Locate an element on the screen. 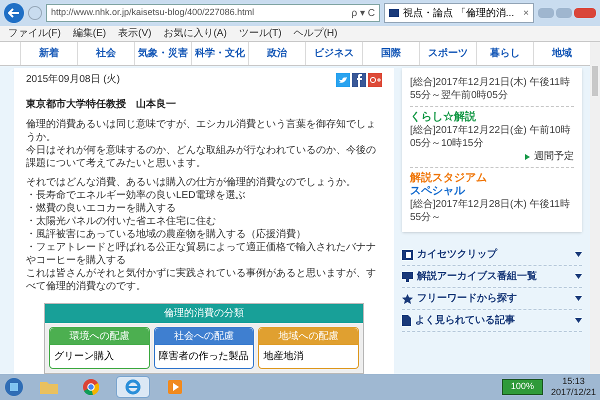 Image resolution: width=600 pixels, height=400 pixels. nav-link: 政治 is located at coordinates (276, 53).